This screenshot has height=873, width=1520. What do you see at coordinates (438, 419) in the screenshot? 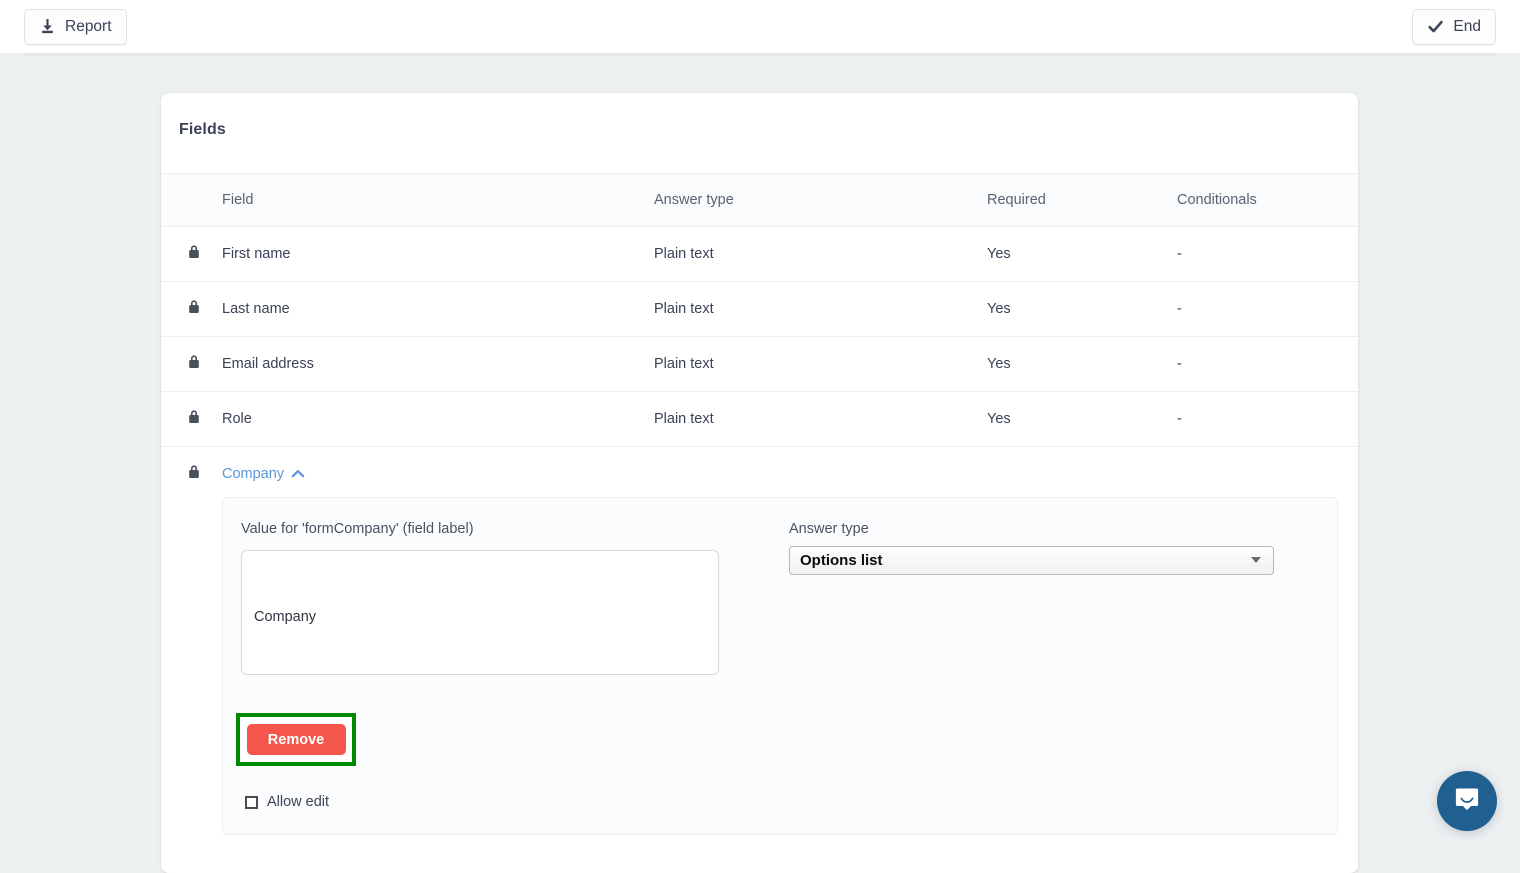
I see `row-field-name: Role` at bounding box center [438, 419].